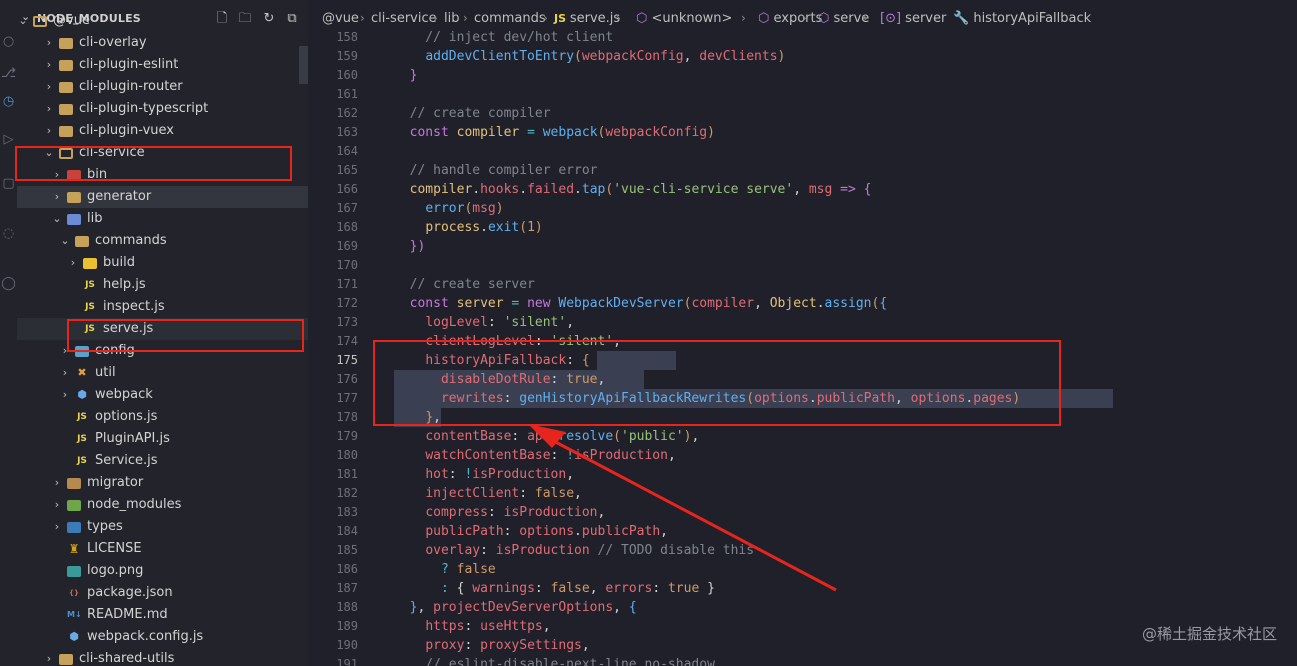  I want to click on tree-item-label: cli-shared-utils, so click(127, 658).